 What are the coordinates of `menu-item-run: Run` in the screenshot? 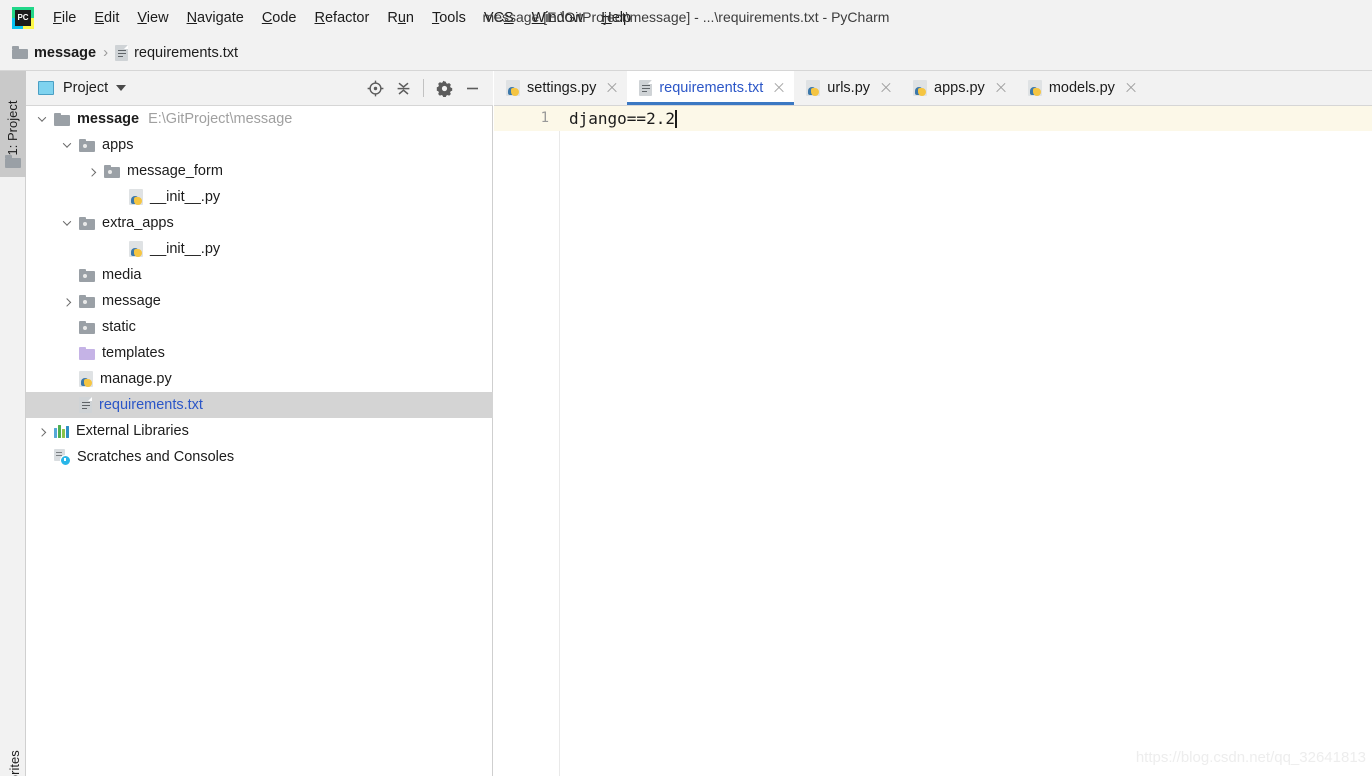 It's located at (400, 18).